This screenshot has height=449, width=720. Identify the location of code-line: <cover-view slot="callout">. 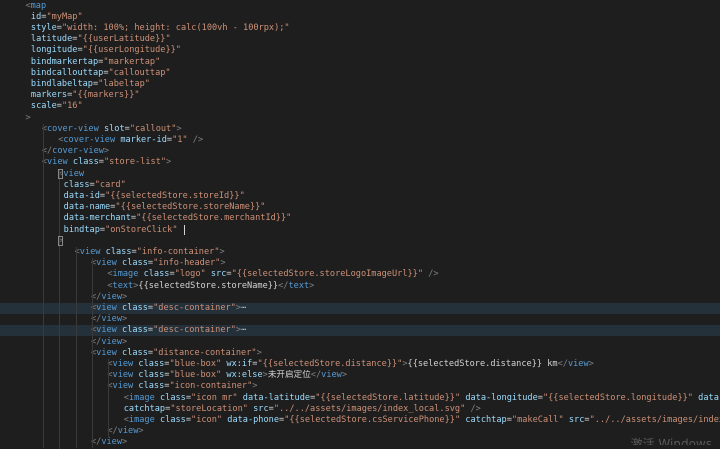
(360, 129).